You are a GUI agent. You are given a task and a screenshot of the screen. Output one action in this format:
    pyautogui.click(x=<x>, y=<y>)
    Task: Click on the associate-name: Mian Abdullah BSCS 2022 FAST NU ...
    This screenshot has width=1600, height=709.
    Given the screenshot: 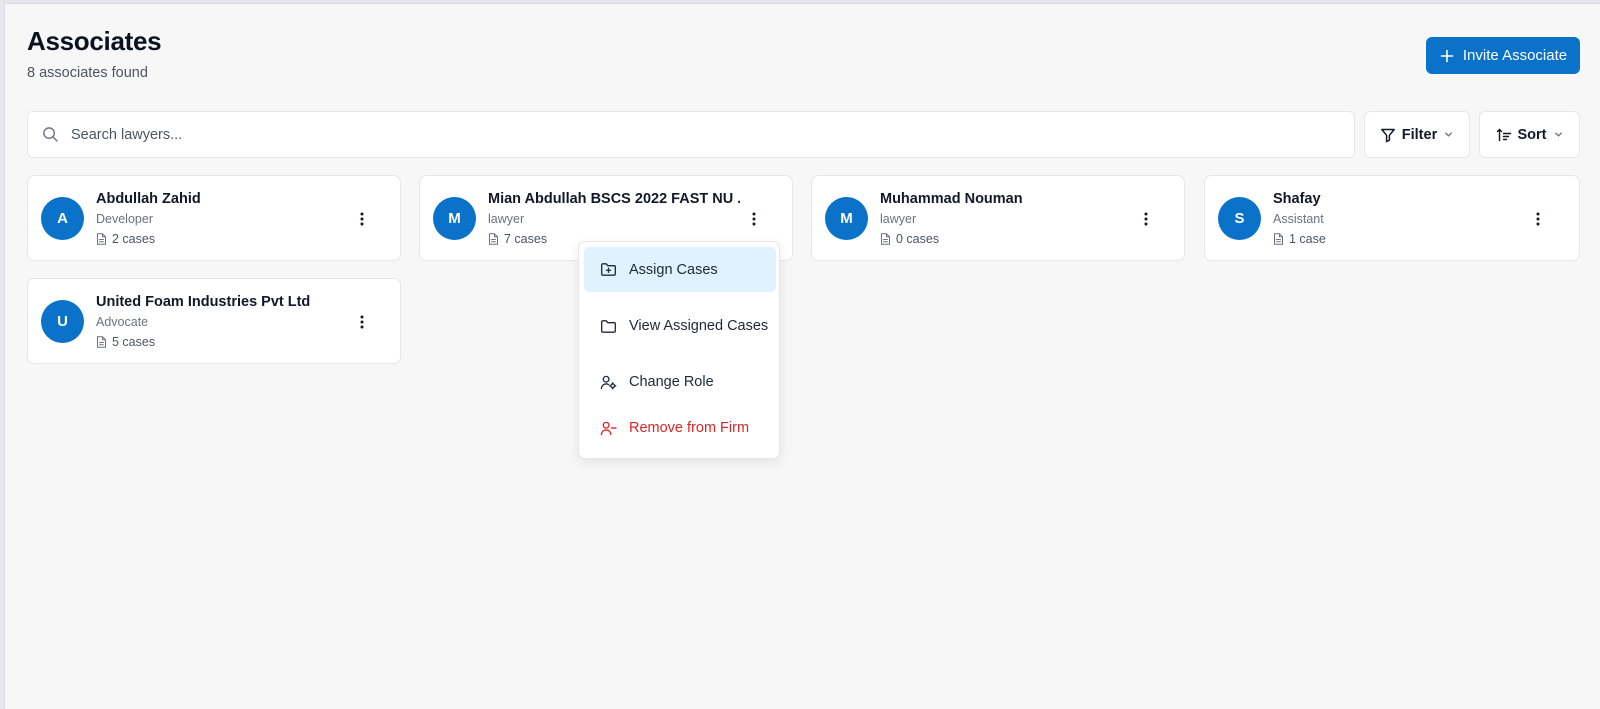 What is the action you would take?
    pyautogui.click(x=614, y=199)
    